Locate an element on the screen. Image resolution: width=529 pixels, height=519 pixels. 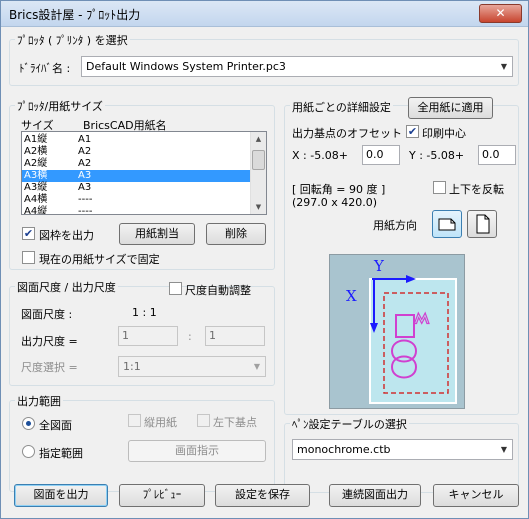
scale-select-value: 1:1 is located at coordinates (132, 366).